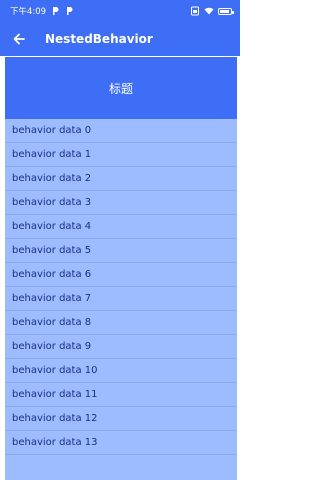 Image resolution: width=320 pixels, height=480 pixels. I want to click on list-item: behavior data 7, so click(121, 299).